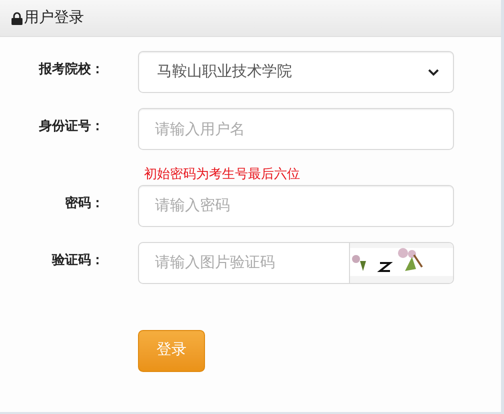 The image size is (504, 414). What do you see at coordinates (433, 72) in the screenshot?
I see `chevron-down-icon` at bounding box center [433, 72].